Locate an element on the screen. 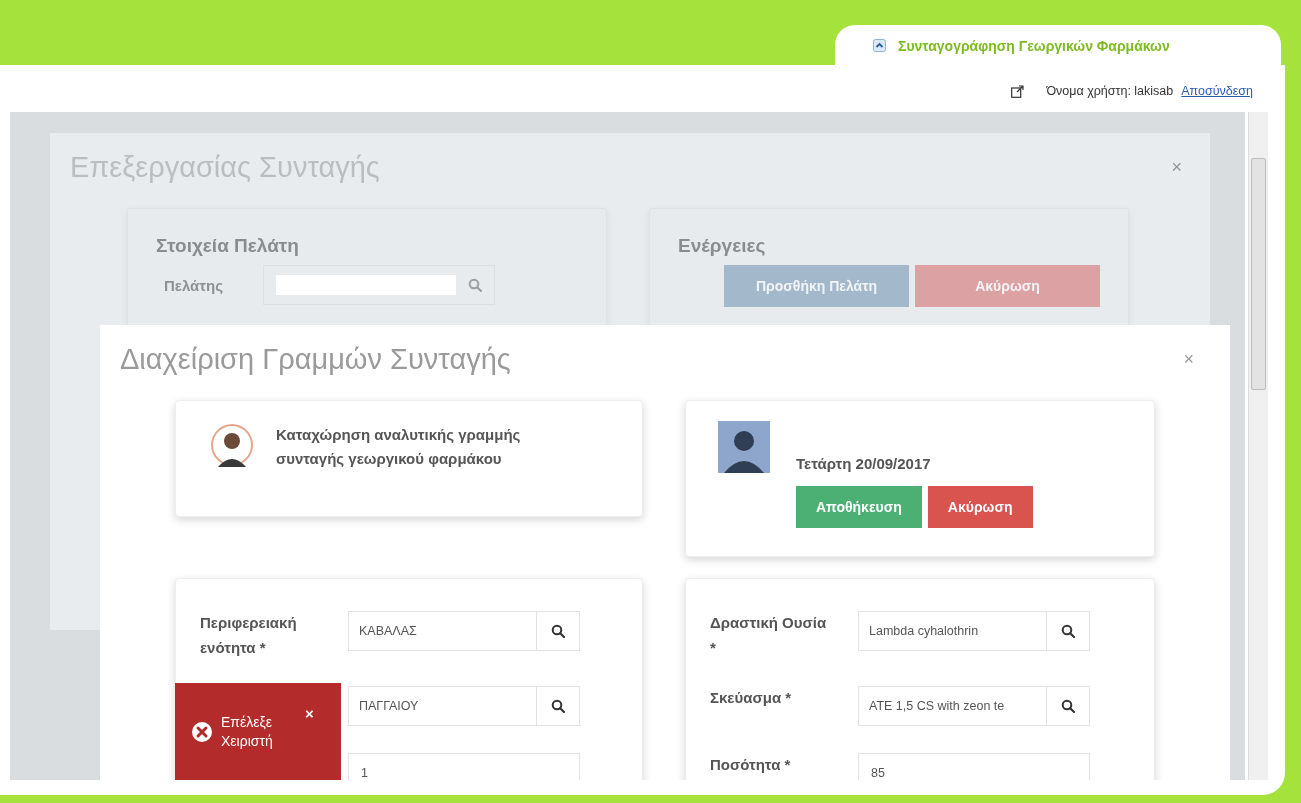  panel-title: Ενέργειες is located at coordinates (722, 246).